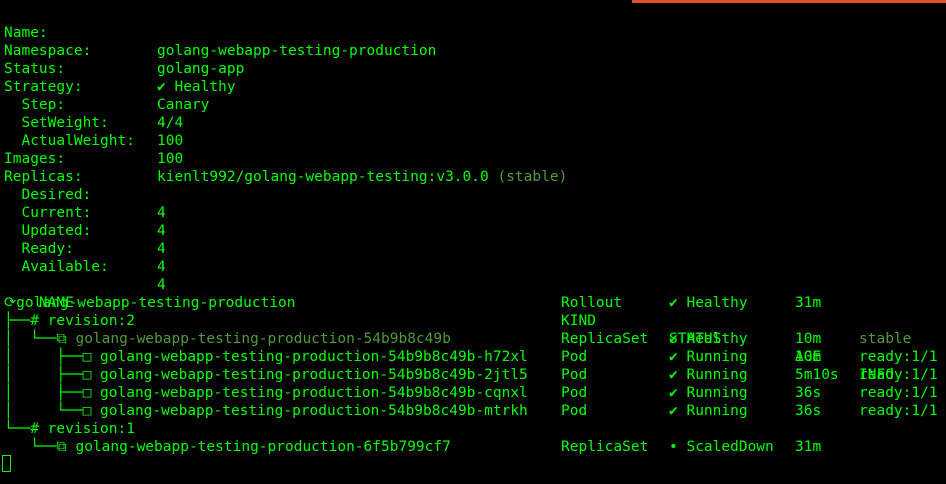 The image size is (946, 484). I want to click on summary-setweight-row: SetWeight: 100, so click(93, 122).